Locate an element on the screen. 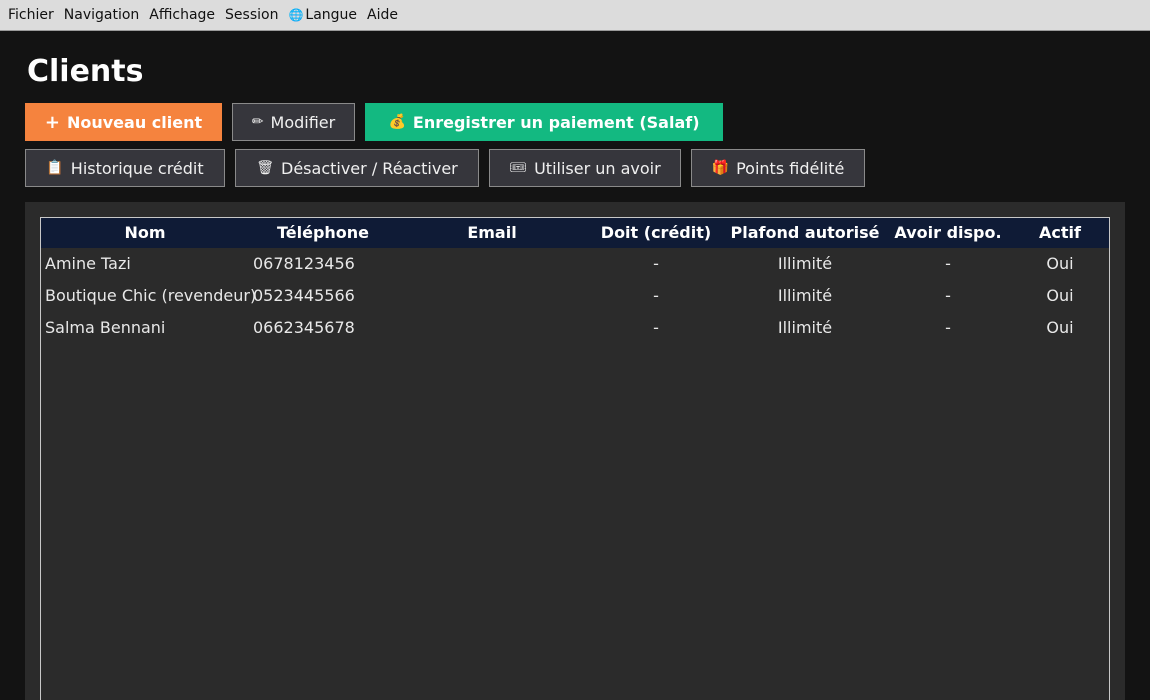 The width and height of the screenshot is (1150, 700). menu-navigation-label: Navigation is located at coordinates (101, 14).